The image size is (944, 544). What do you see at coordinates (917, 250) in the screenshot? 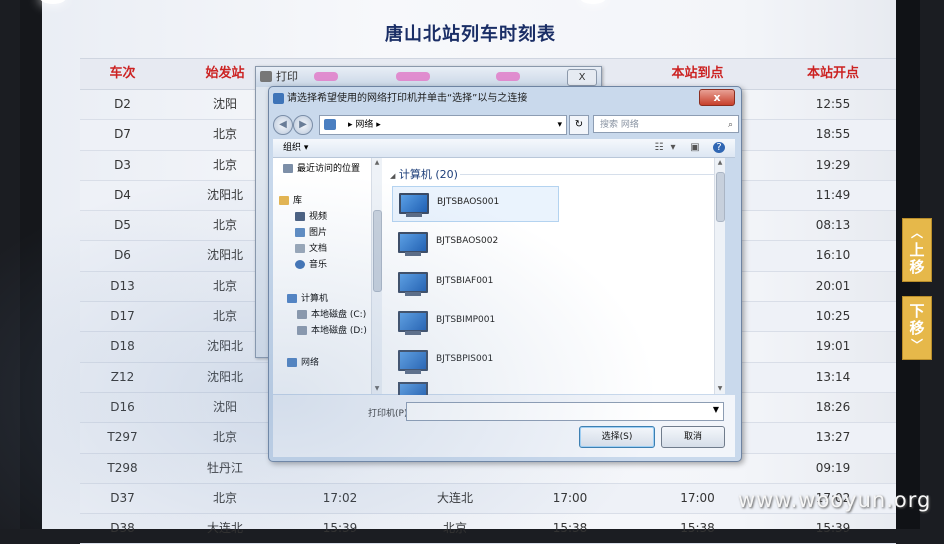
I see `scroll-up-button: ︿ 上 移` at bounding box center [917, 250].